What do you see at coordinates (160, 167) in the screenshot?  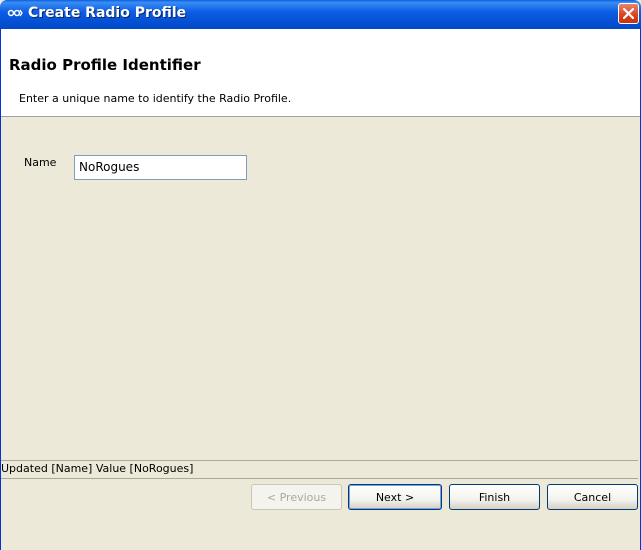 I see `name-input: NoRogues` at bounding box center [160, 167].